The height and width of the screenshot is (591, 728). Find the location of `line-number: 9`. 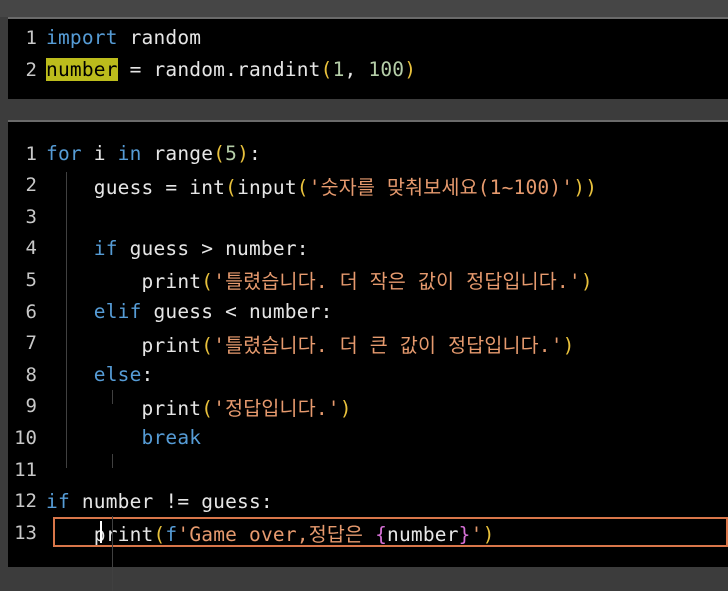

line-number: 9 is located at coordinates (31, 406).